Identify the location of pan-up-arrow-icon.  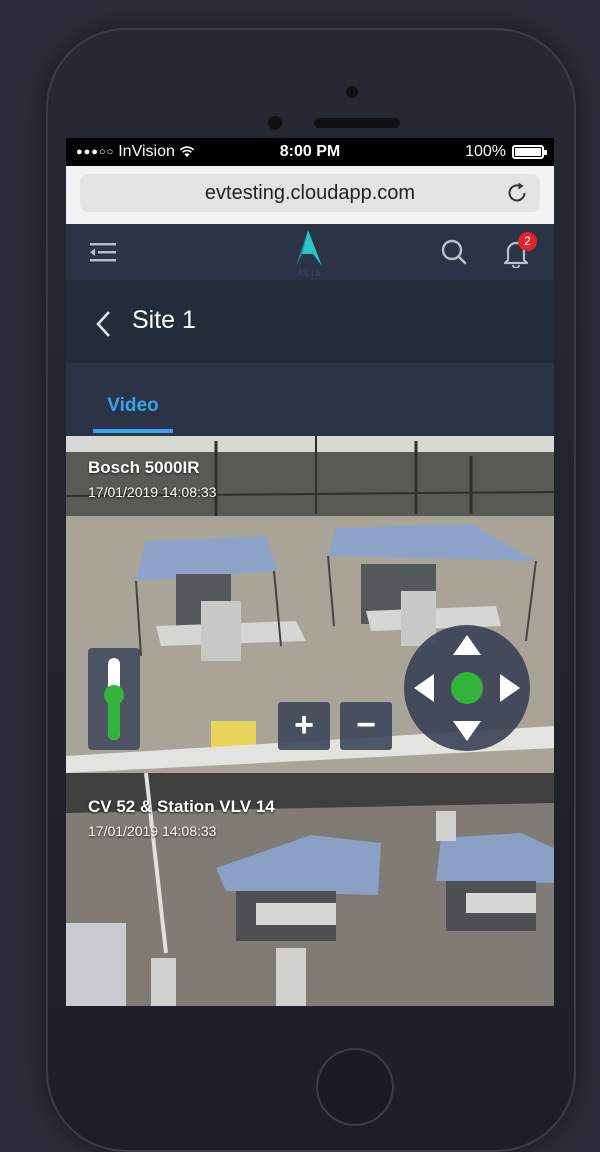
(467, 645).